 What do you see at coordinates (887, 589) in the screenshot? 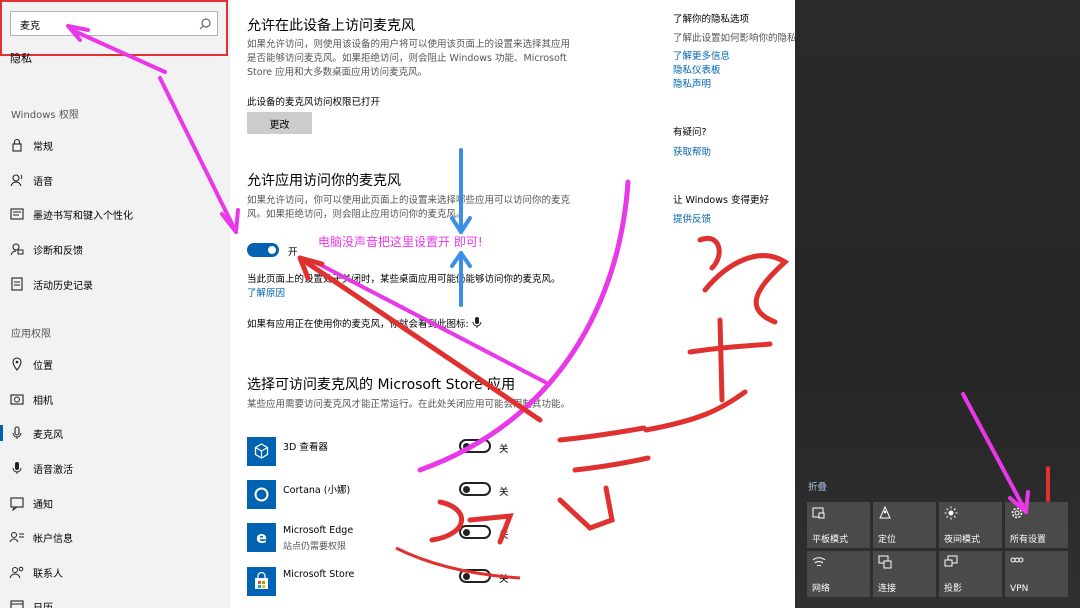
I see `quick-action-label: 连接` at bounding box center [887, 589].